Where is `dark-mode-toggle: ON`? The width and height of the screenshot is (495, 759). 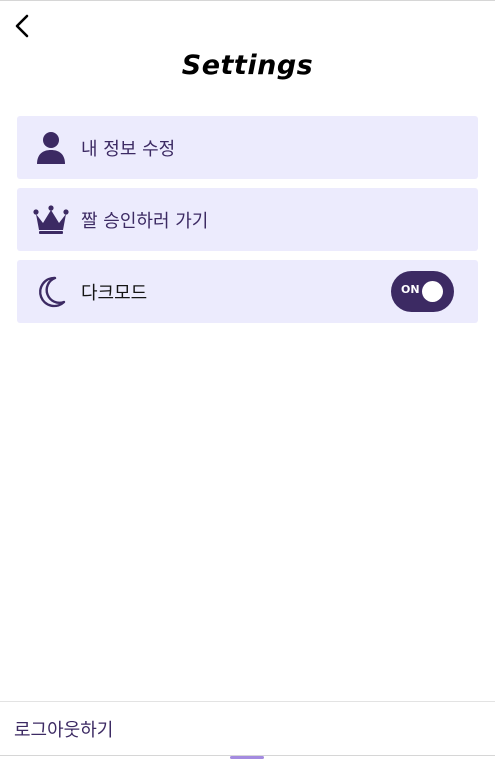
dark-mode-toggle: ON is located at coordinates (422, 291).